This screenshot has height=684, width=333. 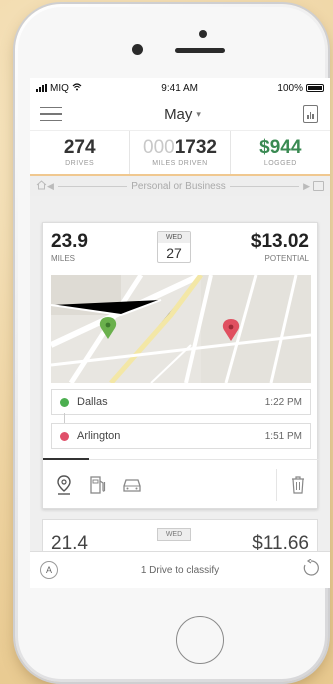 I want to click on app-header: May ▾, so click(x=180, y=114).